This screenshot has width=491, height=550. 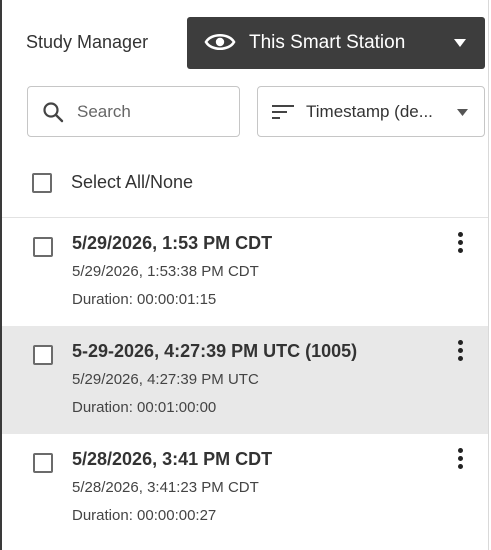 I want to click on panel-header: Study Manager This Smart Station, so click(x=245, y=38).